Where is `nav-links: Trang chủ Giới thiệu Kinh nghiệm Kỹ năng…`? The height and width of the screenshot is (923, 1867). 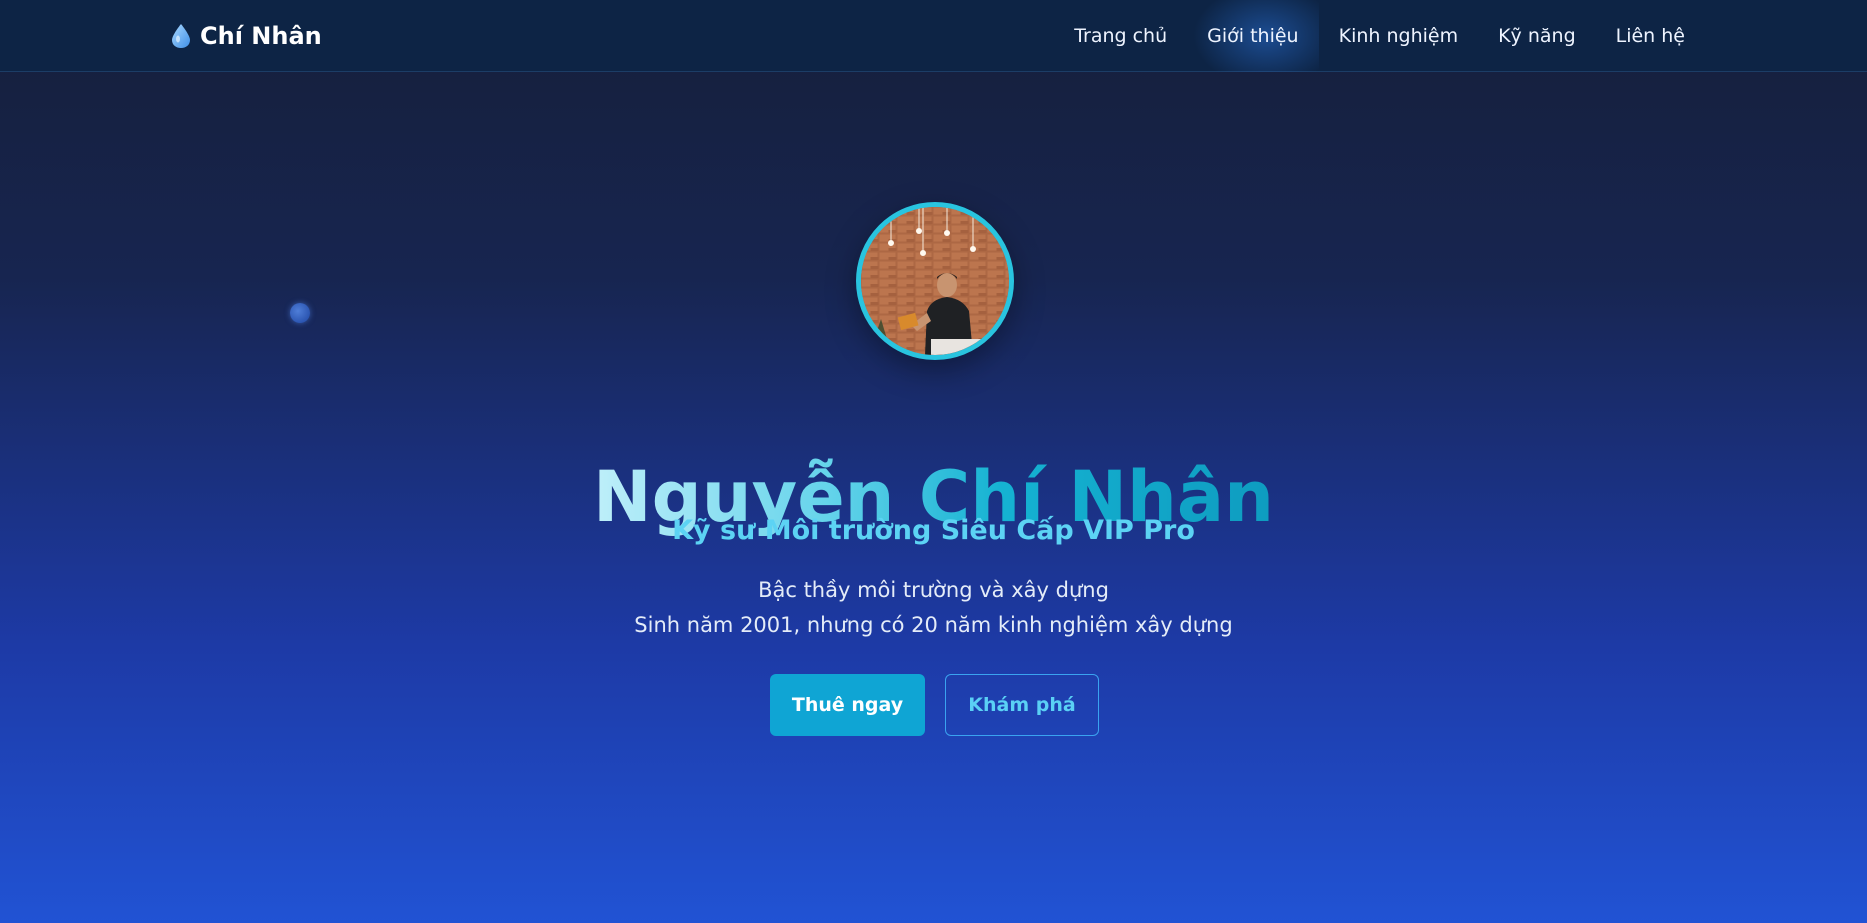
nav-links: Trang chủ Giới thiệu Kinh nghiệm Kỹ năng… is located at coordinates (1379, 36).